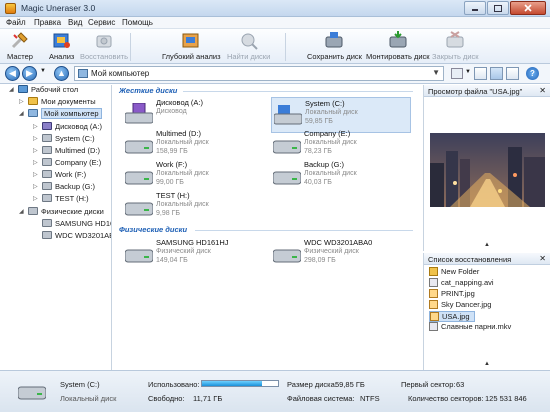 The height and width of the screenshot is (412, 550). What do you see at coordinates (62, 40) in the screenshot?
I see `analyze-icon` at bounding box center [62, 40].